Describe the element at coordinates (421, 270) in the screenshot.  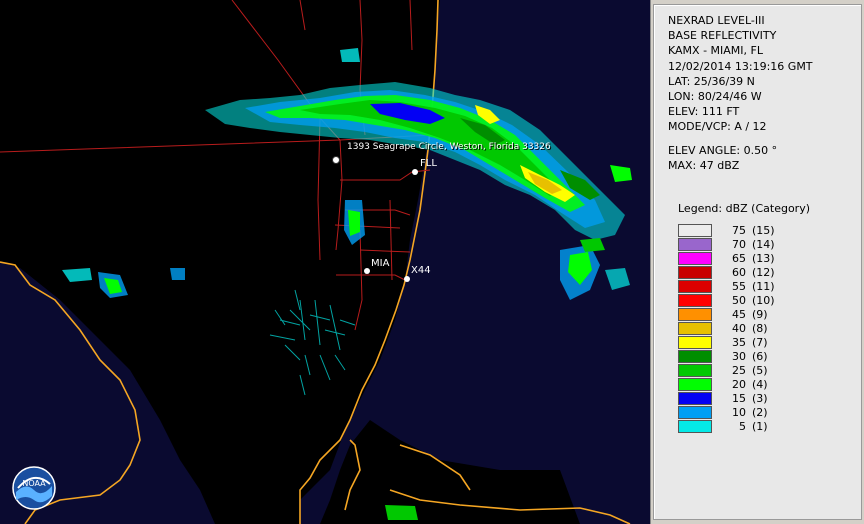
I see `x44-label: X44` at that location.